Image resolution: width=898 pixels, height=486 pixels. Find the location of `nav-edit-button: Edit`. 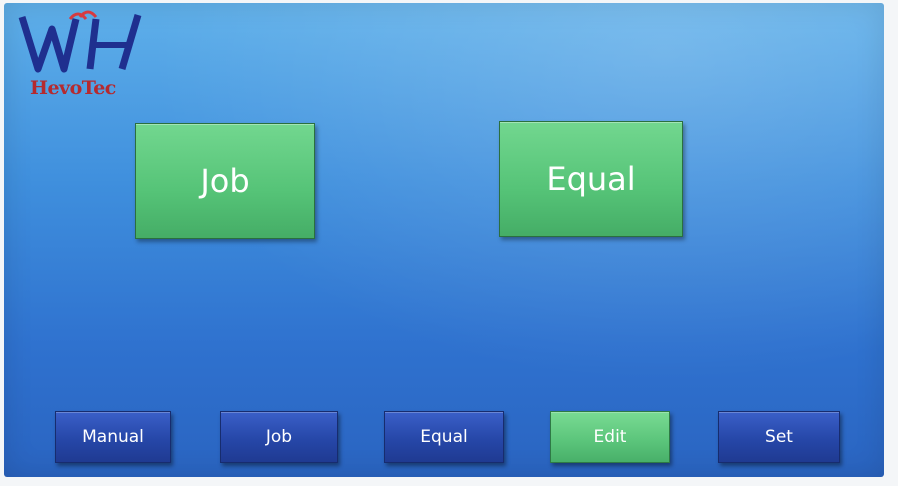

nav-edit-button: Edit is located at coordinates (610, 437).